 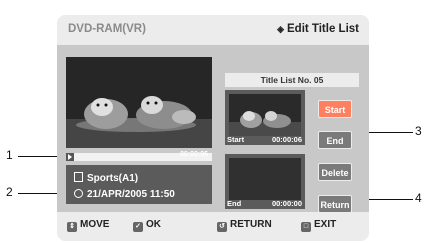 I want to click on disc-type-label: DVD-RAM(VR), so click(x=107, y=29).